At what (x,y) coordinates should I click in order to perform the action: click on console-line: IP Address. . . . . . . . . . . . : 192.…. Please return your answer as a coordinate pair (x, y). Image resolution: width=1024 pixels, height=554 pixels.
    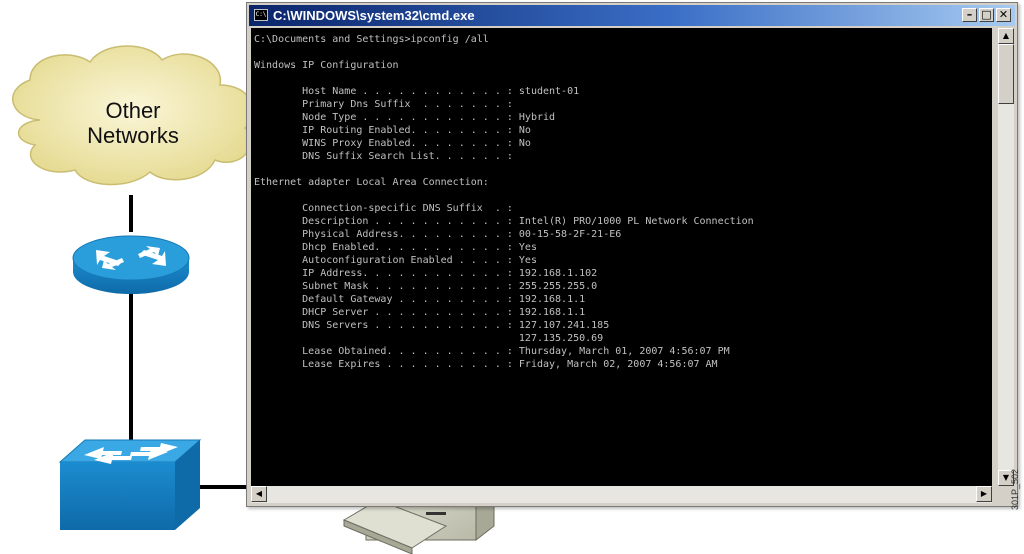
    Looking at the image, I should click on (426, 273).